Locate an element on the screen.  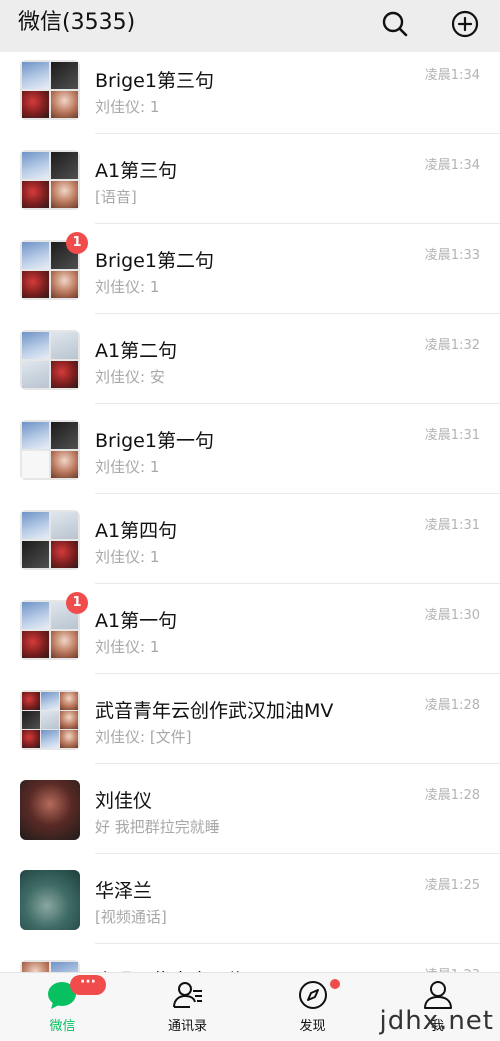
chat-preview: [语音] is located at coordinates (116, 197).